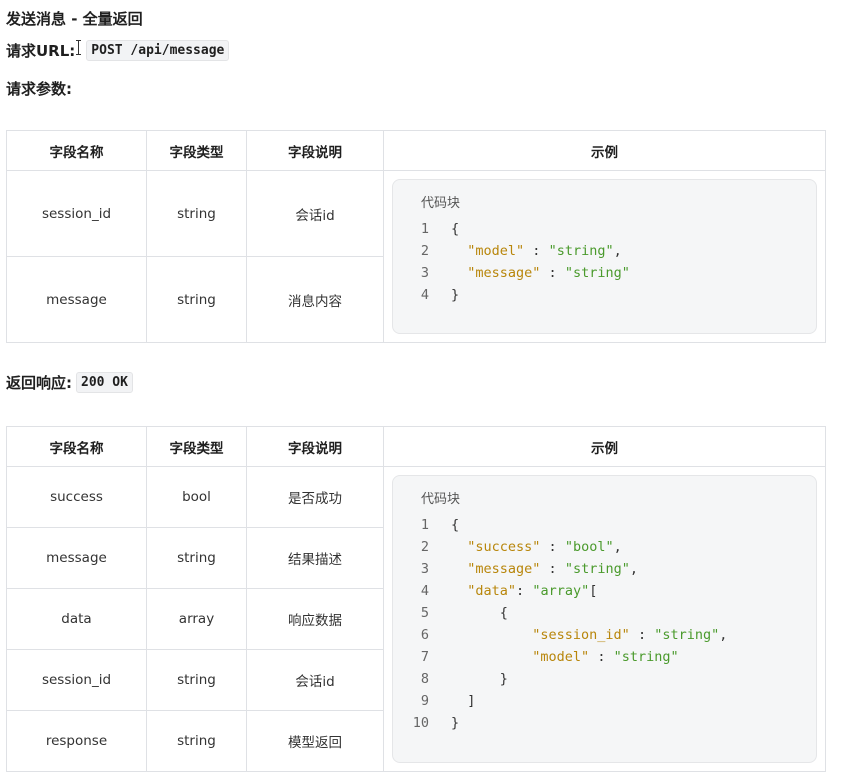 The image size is (853, 781). What do you see at coordinates (104, 382) in the screenshot?
I see `response-code: 200 OK` at bounding box center [104, 382].